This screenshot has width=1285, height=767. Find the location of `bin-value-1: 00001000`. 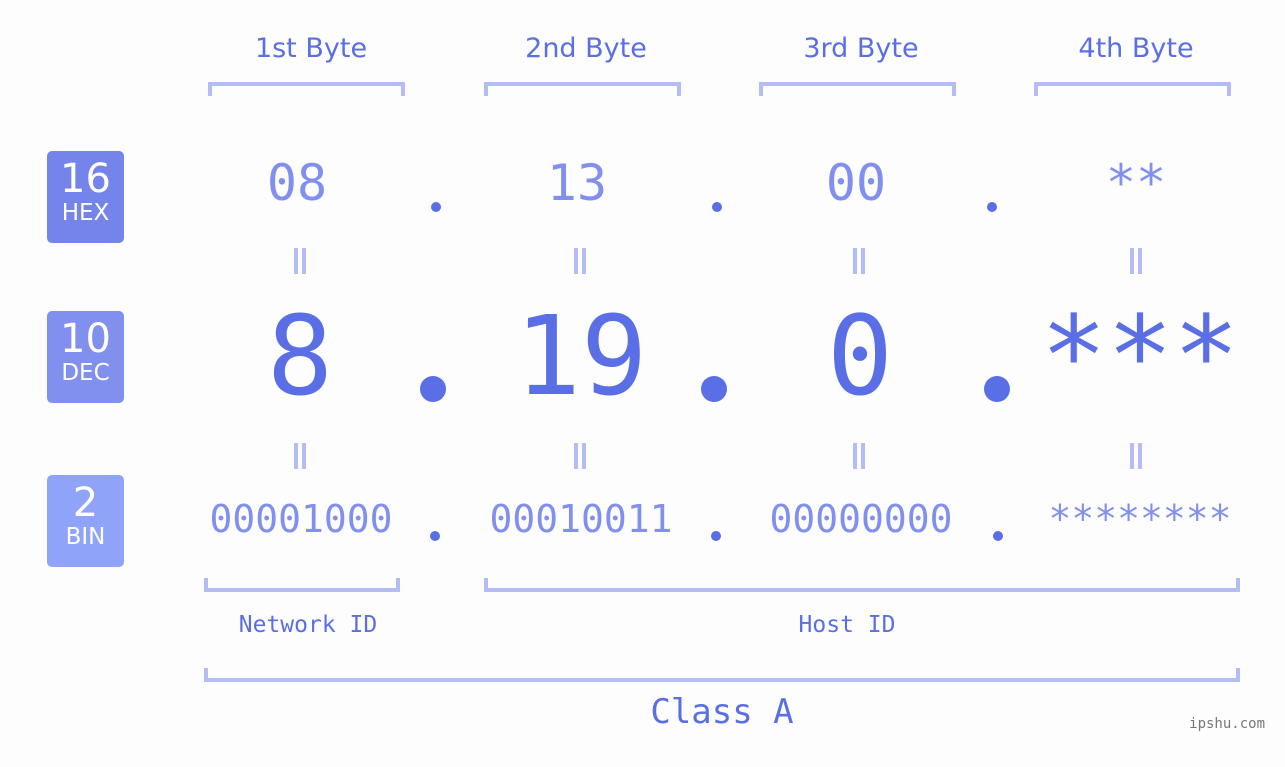

bin-value-1: 00001000 is located at coordinates (301, 519).